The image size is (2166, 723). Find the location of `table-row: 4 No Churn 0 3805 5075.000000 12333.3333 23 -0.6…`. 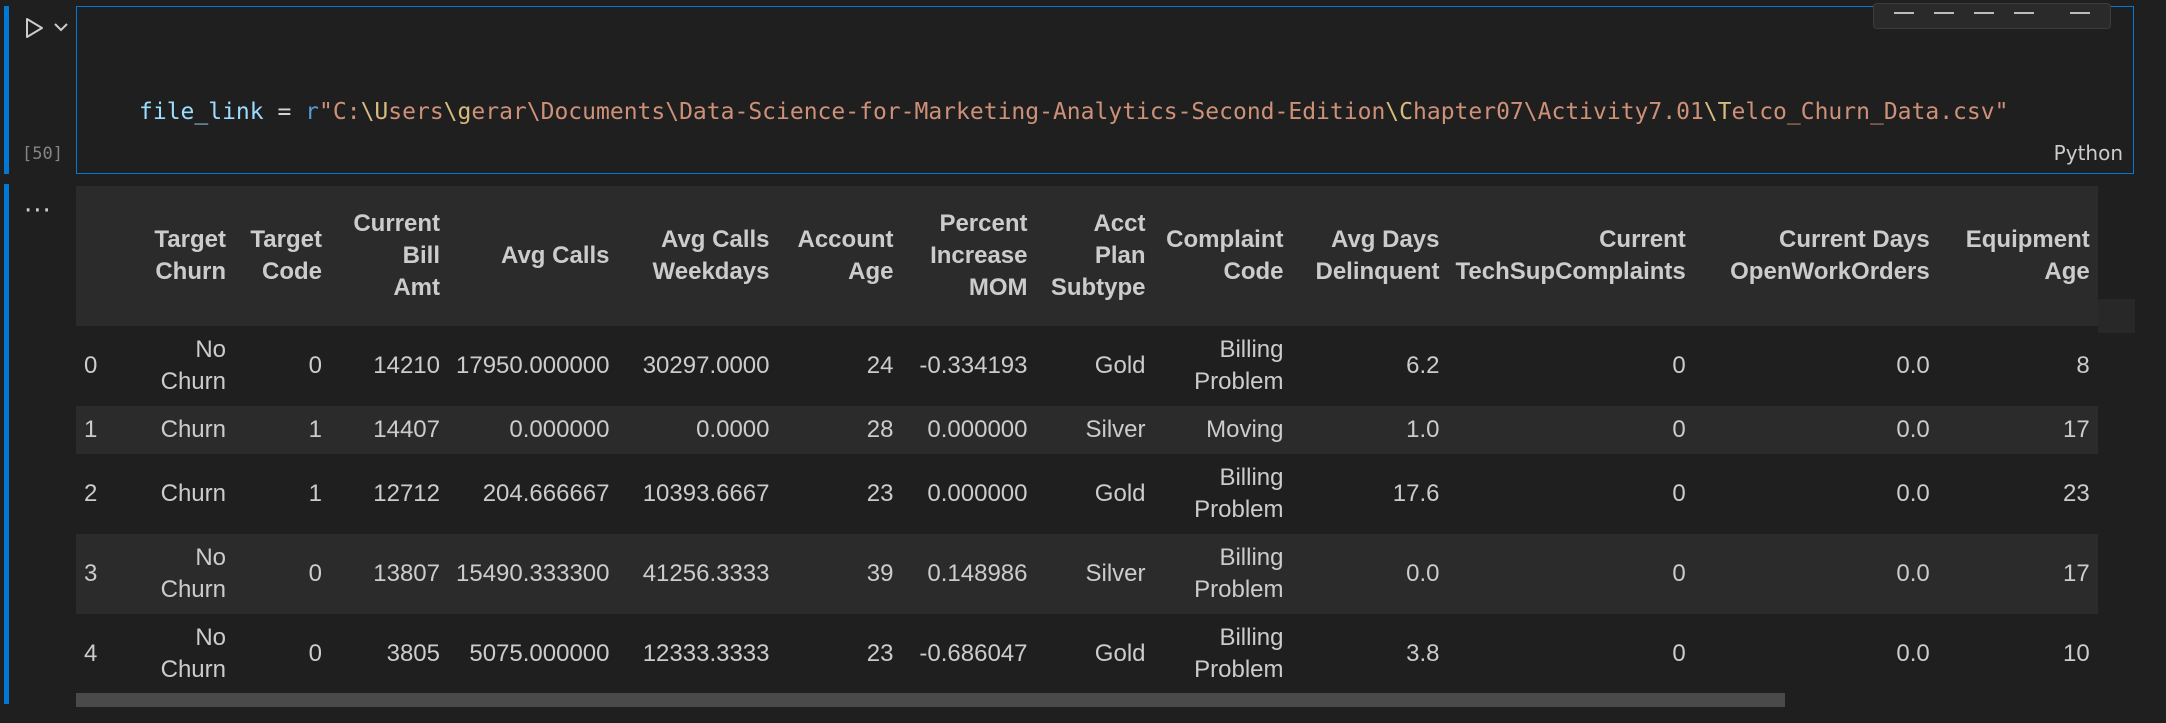

table-row: 4 No Churn 0 3805 5075.000000 12333.3333 23 -0.6… is located at coordinates (1087, 654).